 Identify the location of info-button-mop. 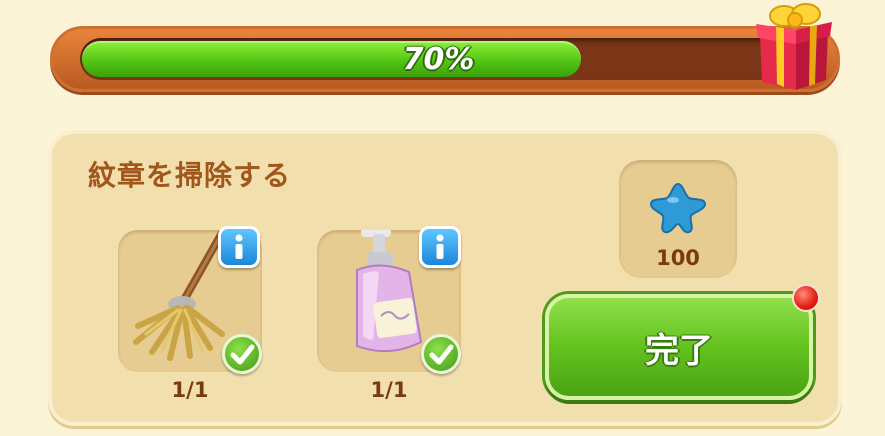
(239, 247).